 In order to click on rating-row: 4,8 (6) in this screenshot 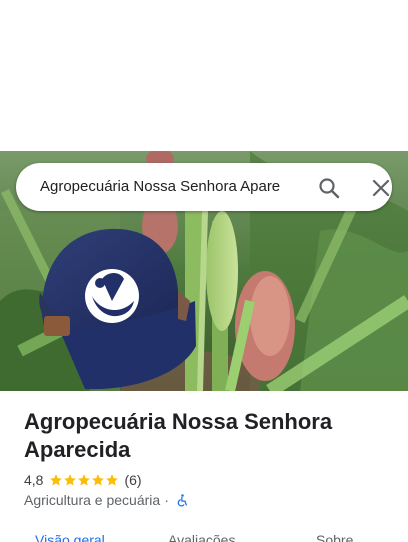, I will do `click(83, 480)`.